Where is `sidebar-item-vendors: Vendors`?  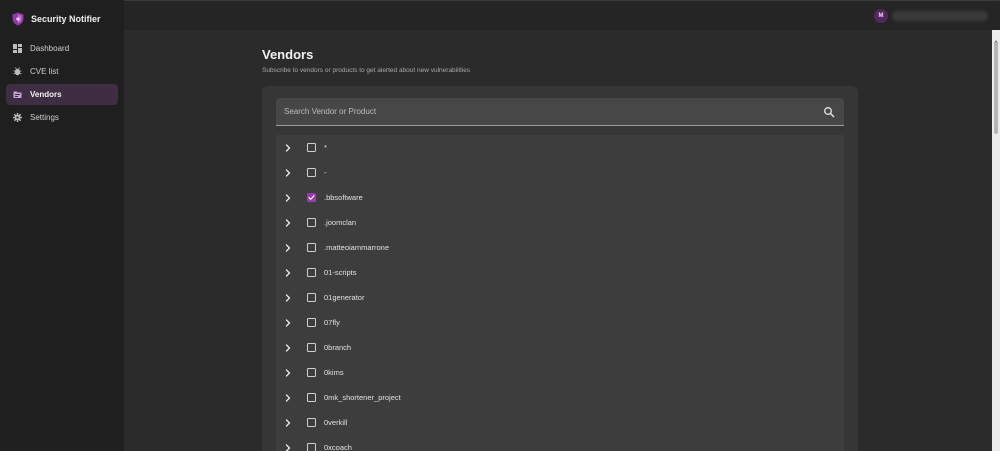
sidebar-item-vendors: Vendors is located at coordinates (62, 94).